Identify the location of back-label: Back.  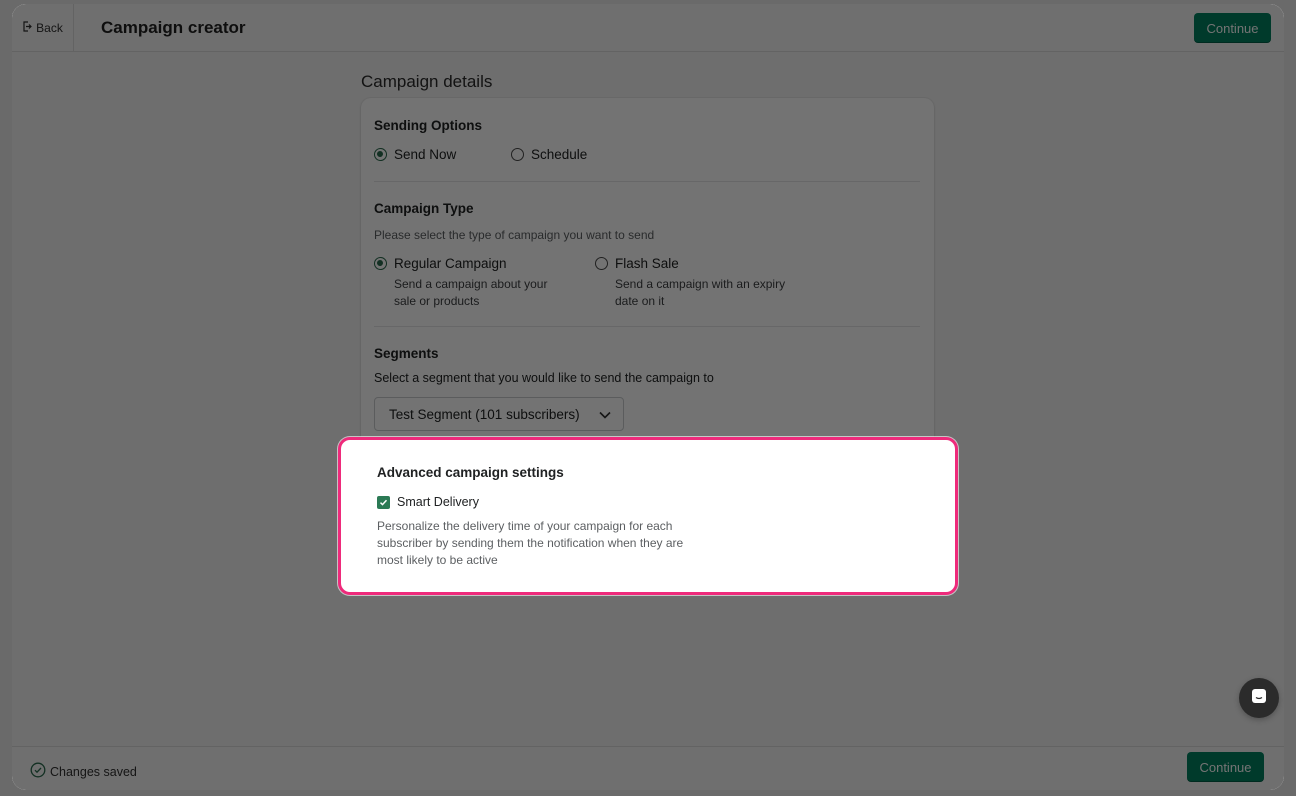
(49, 28).